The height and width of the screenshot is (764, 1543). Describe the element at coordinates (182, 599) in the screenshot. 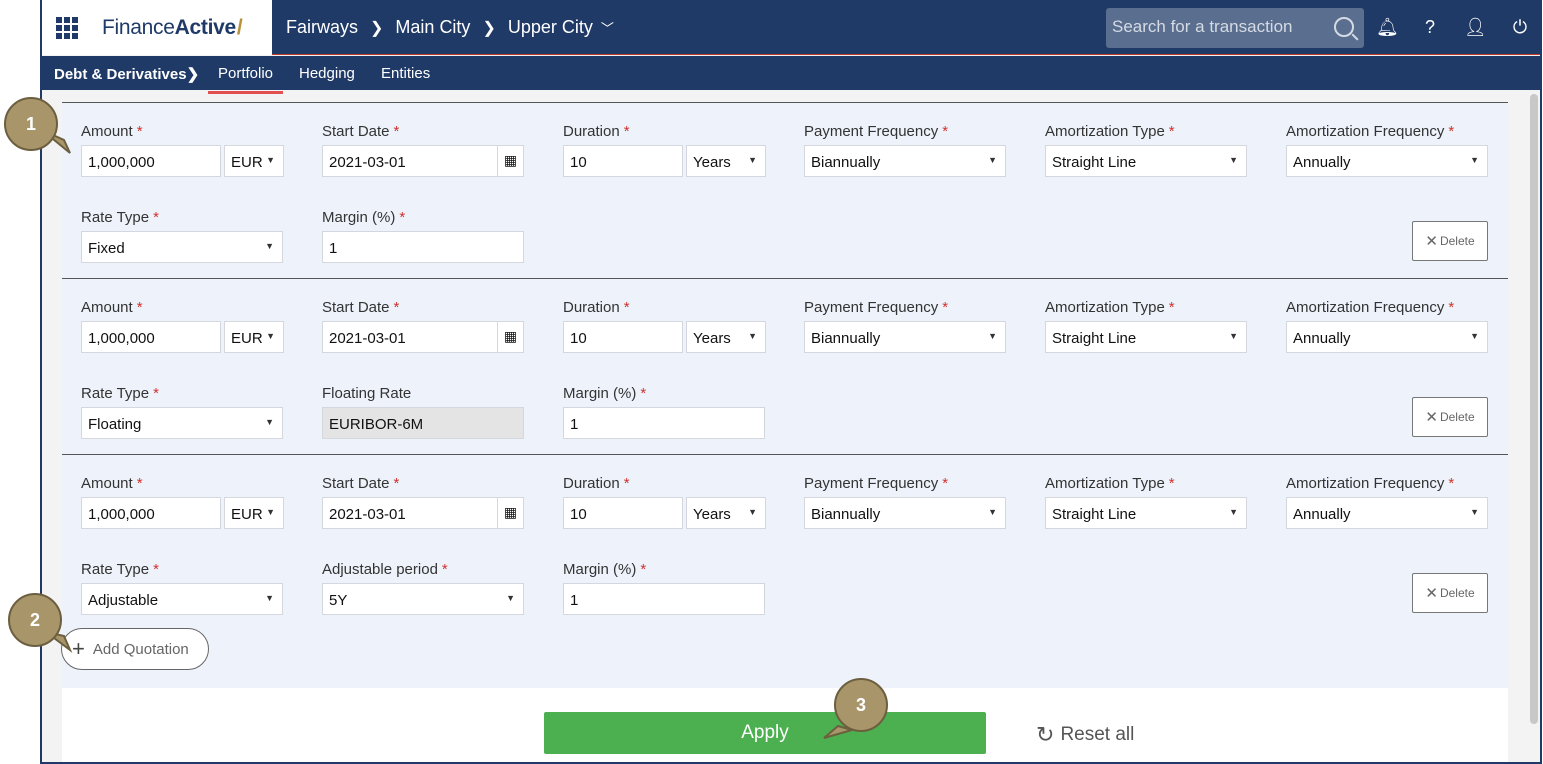

I see `rate-type-select: Adjustable` at that location.